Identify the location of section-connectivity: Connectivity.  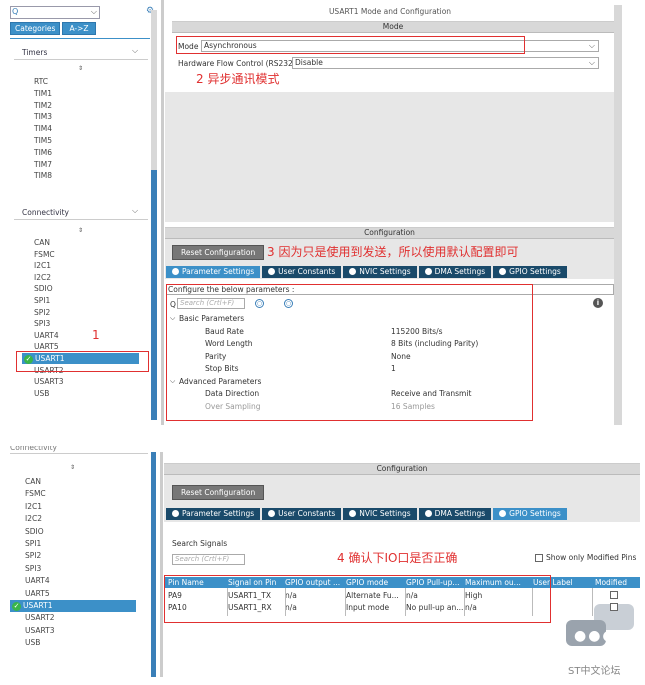
(45, 212).